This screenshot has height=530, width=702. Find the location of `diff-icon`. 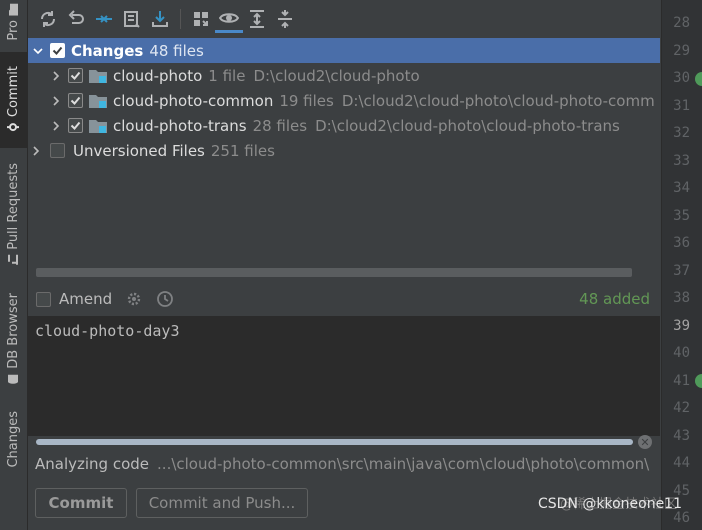

diff-icon is located at coordinates (104, 19).